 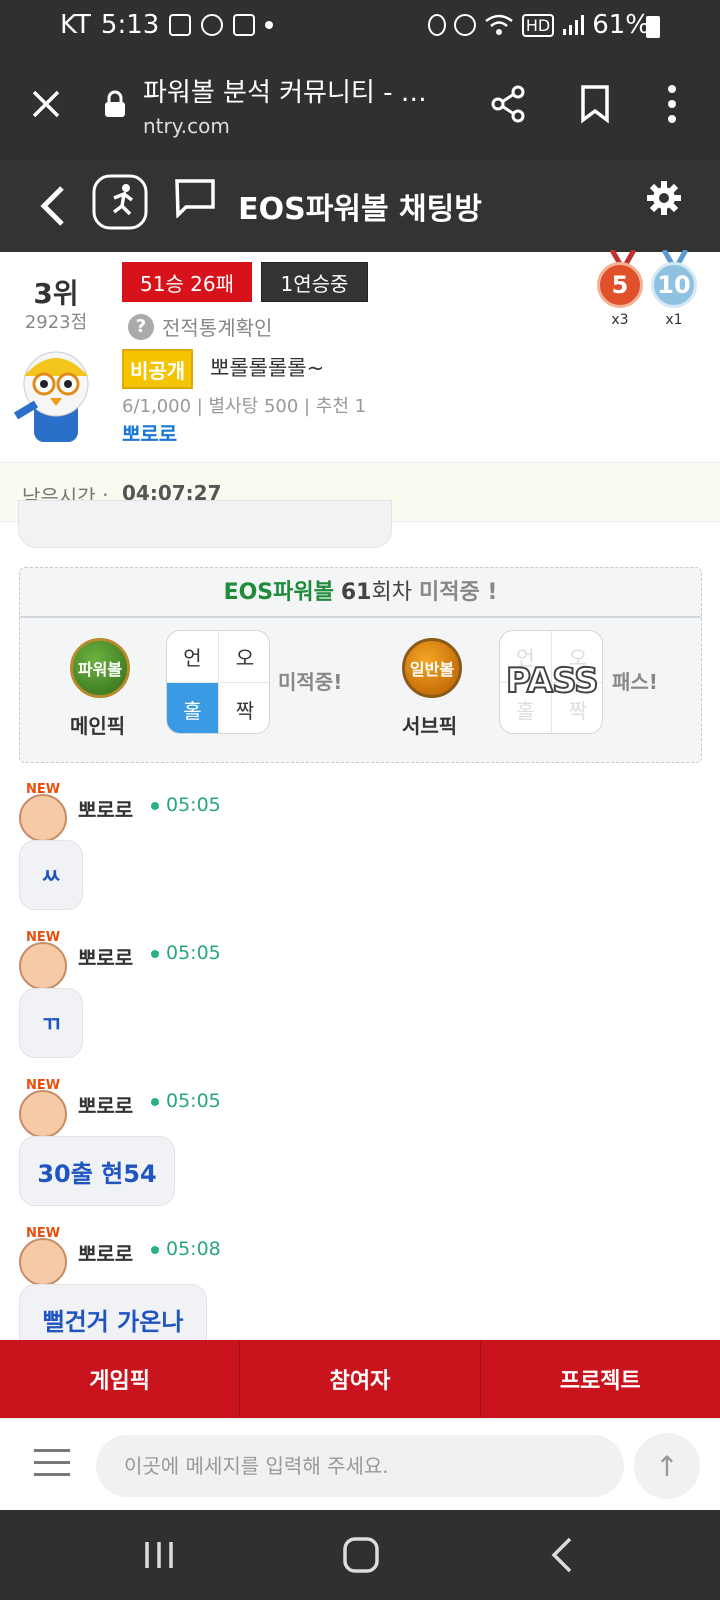 I want to click on sub-pick-result: 패스!, so click(x=635, y=682).